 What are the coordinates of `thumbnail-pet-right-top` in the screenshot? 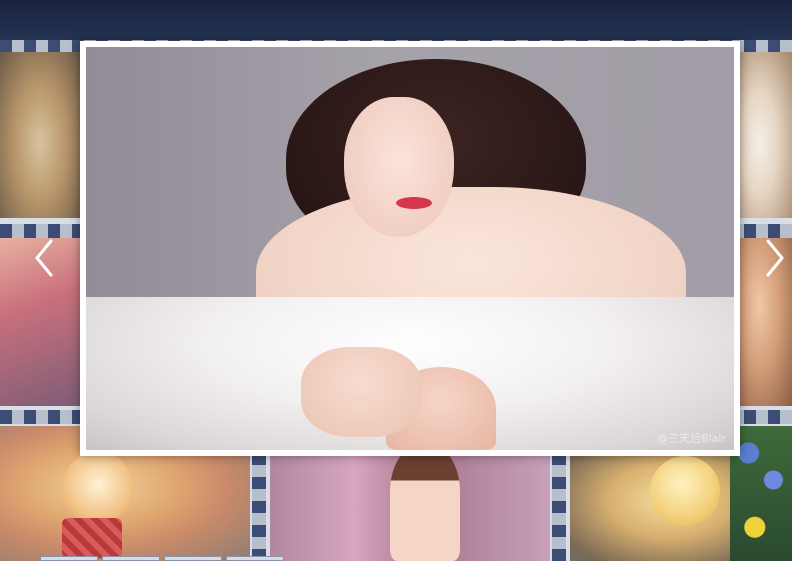 It's located at (765, 135).